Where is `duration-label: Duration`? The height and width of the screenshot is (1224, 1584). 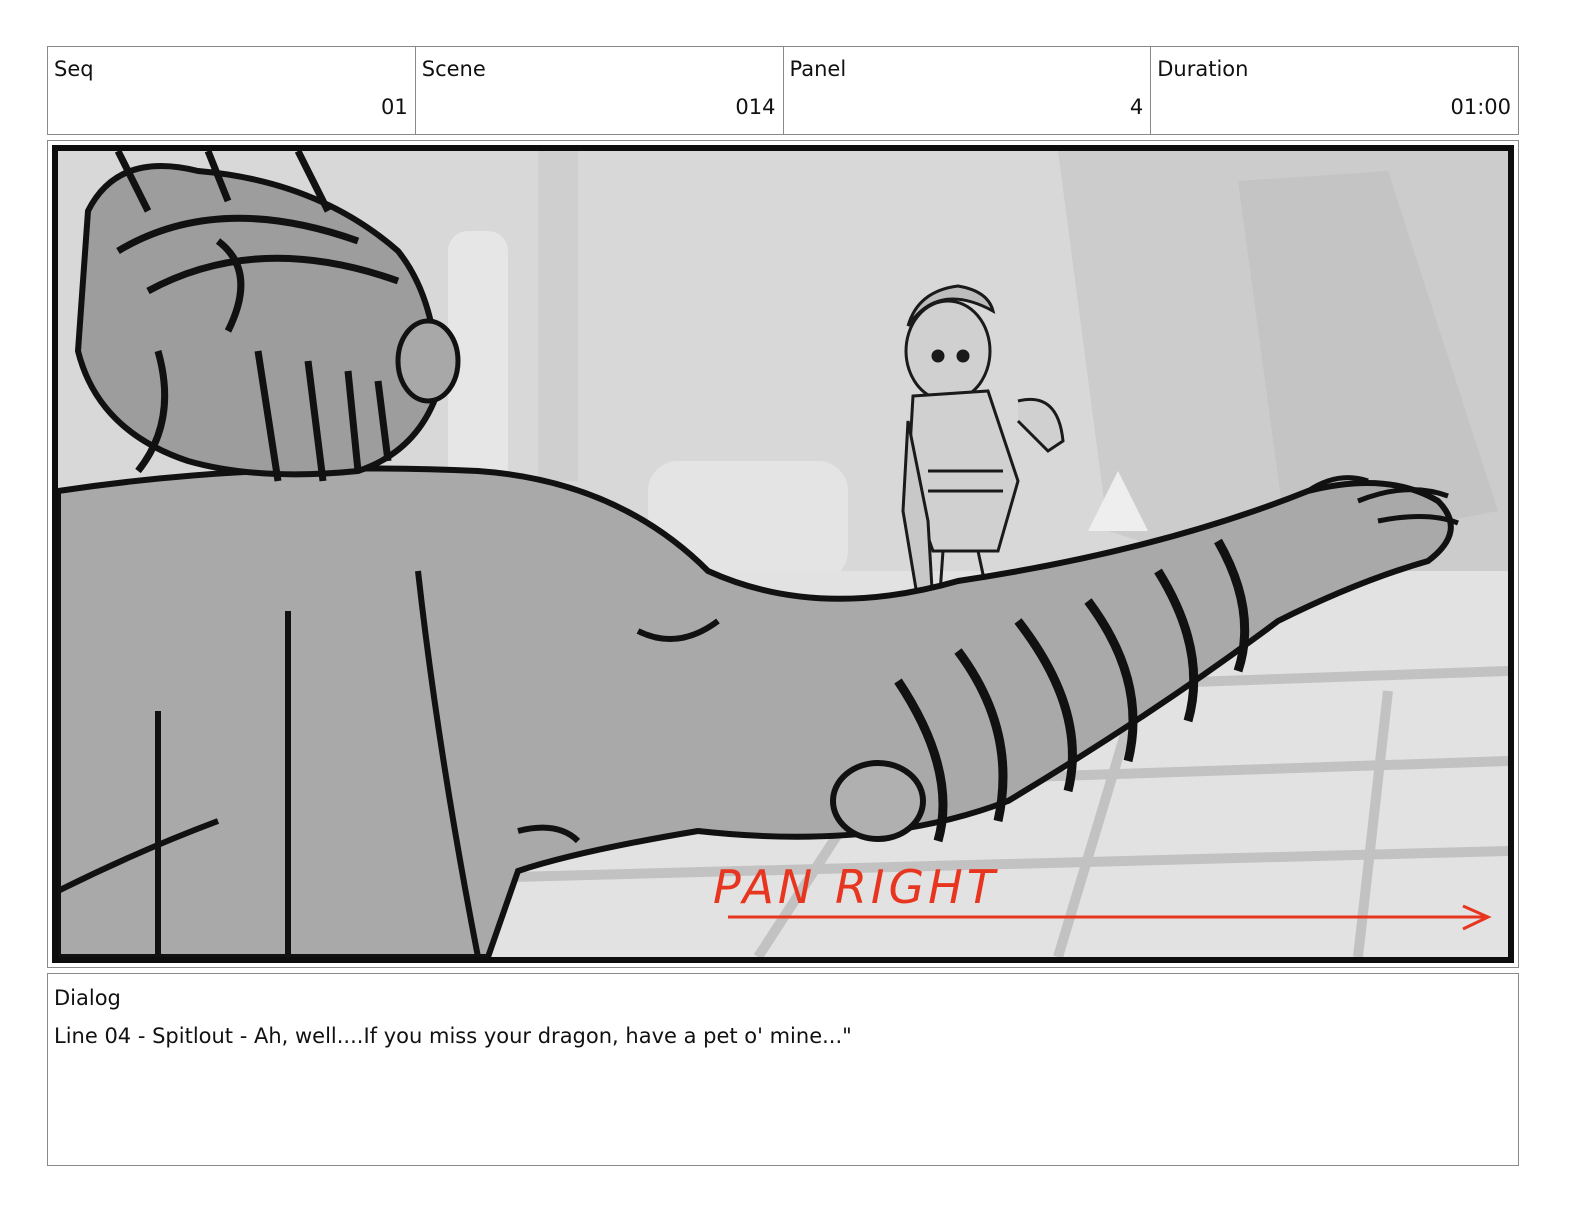 duration-label: Duration is located at coordinates (1203, 69).